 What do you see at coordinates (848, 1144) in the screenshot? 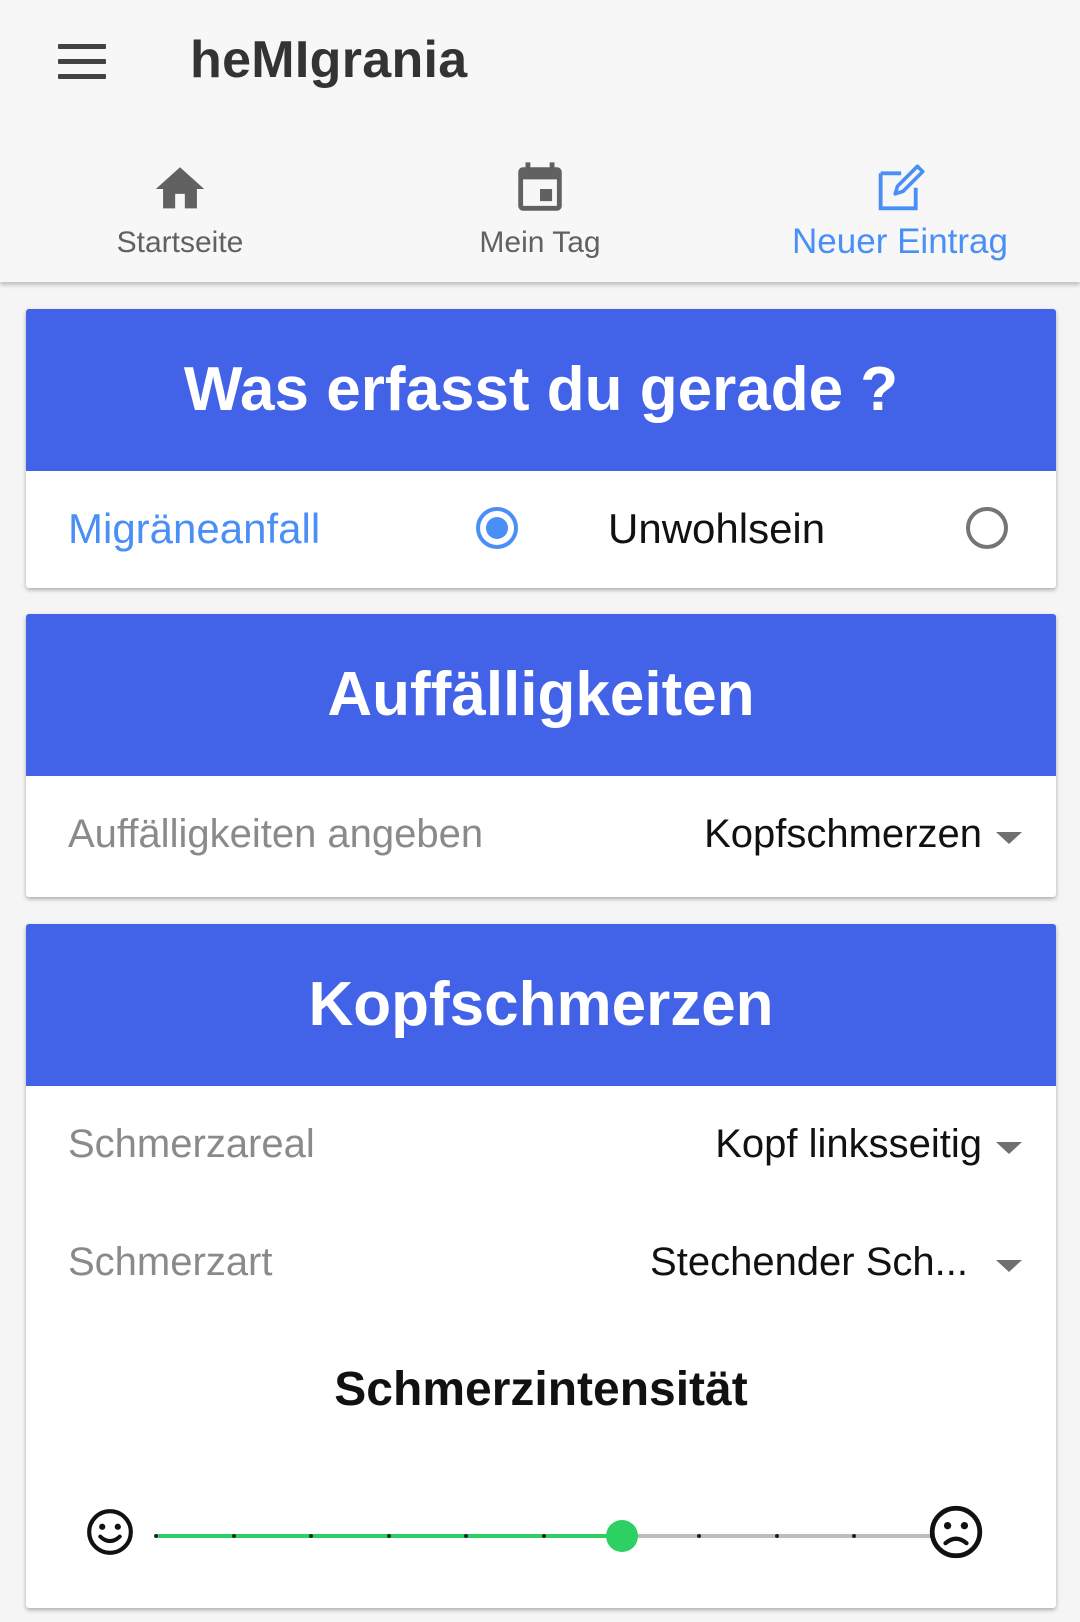
I see `pain-area-value: Kopf linksseitig` at bounding box center [848, 1144].